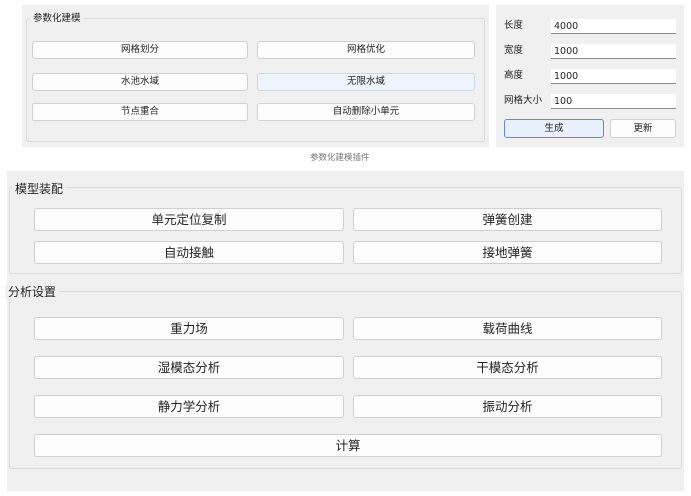 Image resolution: width=691 pixels, height=496 pixels. What do you see at coordinates (507, 406) in the screenshot?
I see `vibration-analysis-button: 振动分析` at bounding box center [507, 406].